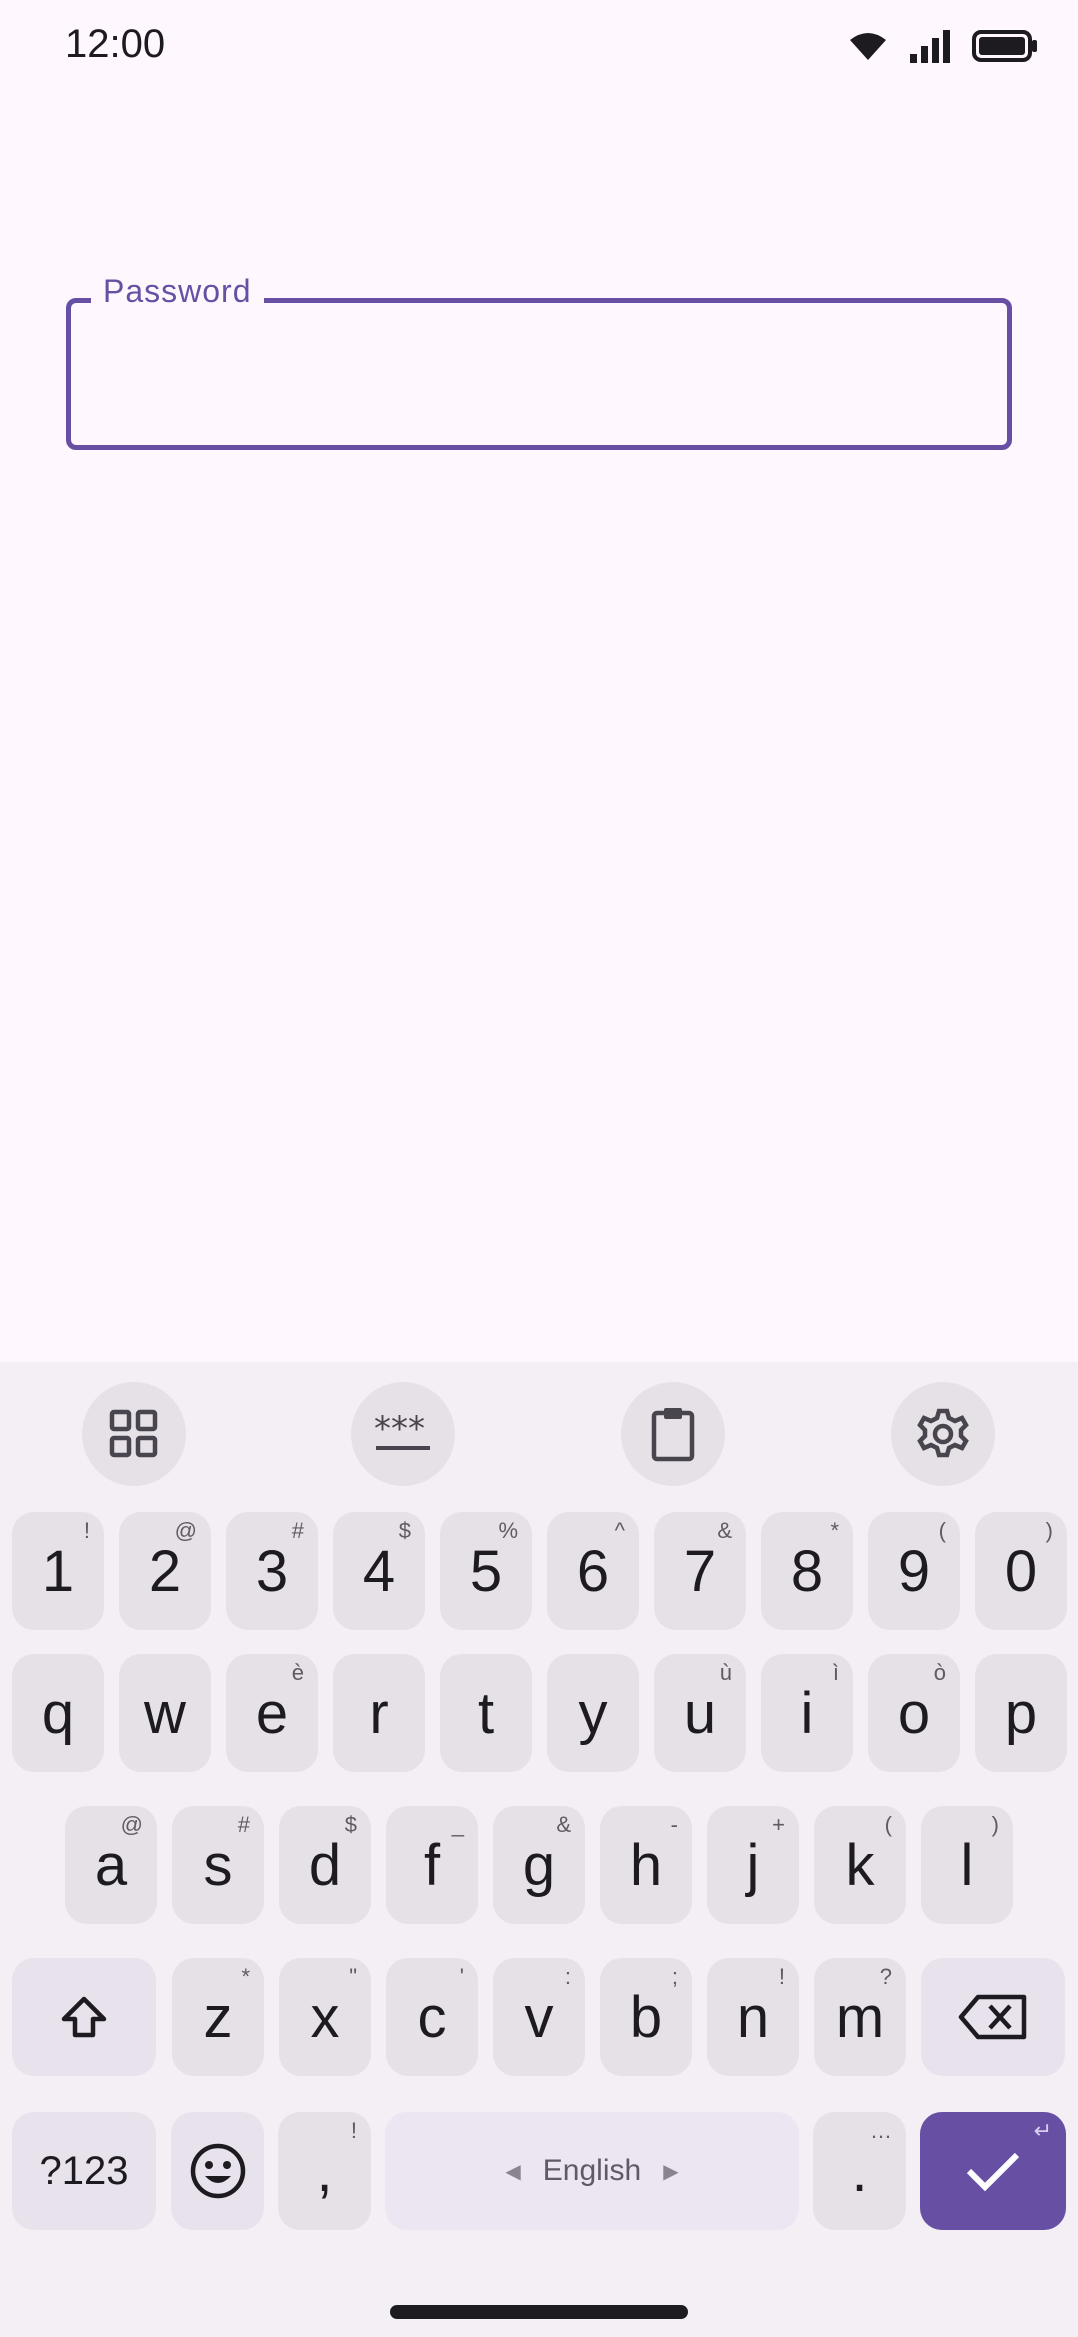 This screenshot has width=1078, height=2337. Describe the element at coordinates (674, 1824) in the screenshot. I see `key-hint: -` at that location.